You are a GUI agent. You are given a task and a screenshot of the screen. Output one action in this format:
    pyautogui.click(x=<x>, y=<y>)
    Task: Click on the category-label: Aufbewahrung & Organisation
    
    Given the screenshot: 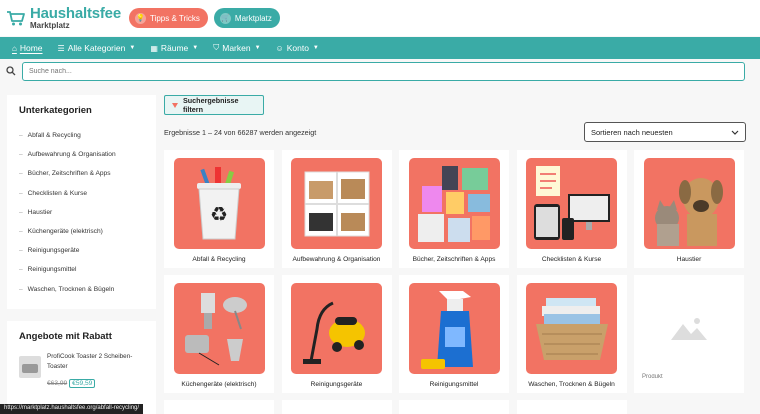 What is the action you would take?
    pyautogui.click(x=336, y=259)
    